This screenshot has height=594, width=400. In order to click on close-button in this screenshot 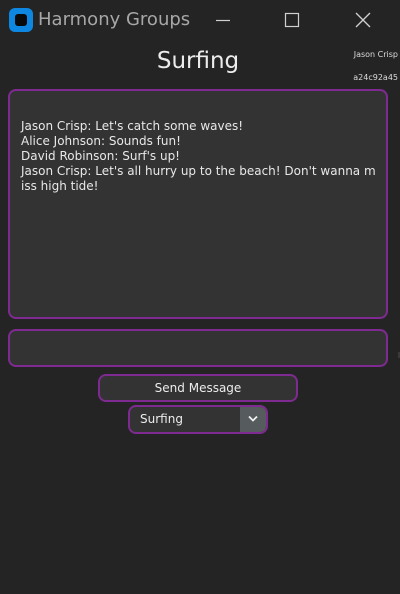, I will do `click(363, 20)`.